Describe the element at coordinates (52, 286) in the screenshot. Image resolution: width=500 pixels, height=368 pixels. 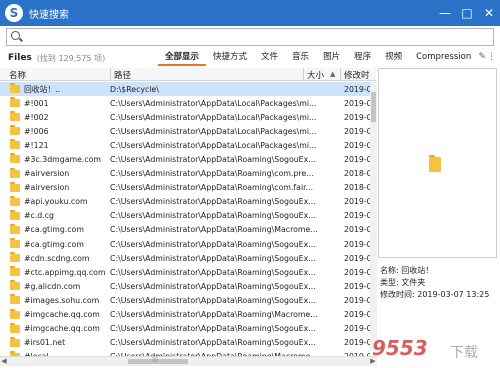
I see `row-name: #g.alicdn.com` at that location.